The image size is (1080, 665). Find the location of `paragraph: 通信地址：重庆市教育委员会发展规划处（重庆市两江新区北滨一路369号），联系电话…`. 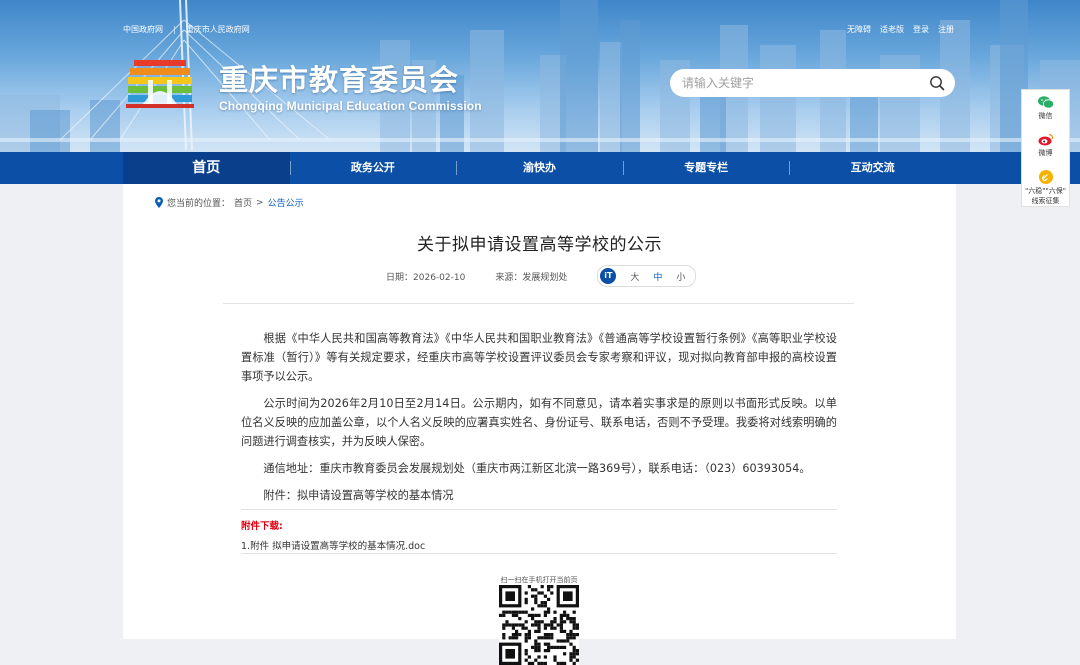

paragraph: 通信地址：重庆市教育委员会发展规划处（重庆市两江新区北滨一路369号），联系电话… is located at coordinates (537, 468).